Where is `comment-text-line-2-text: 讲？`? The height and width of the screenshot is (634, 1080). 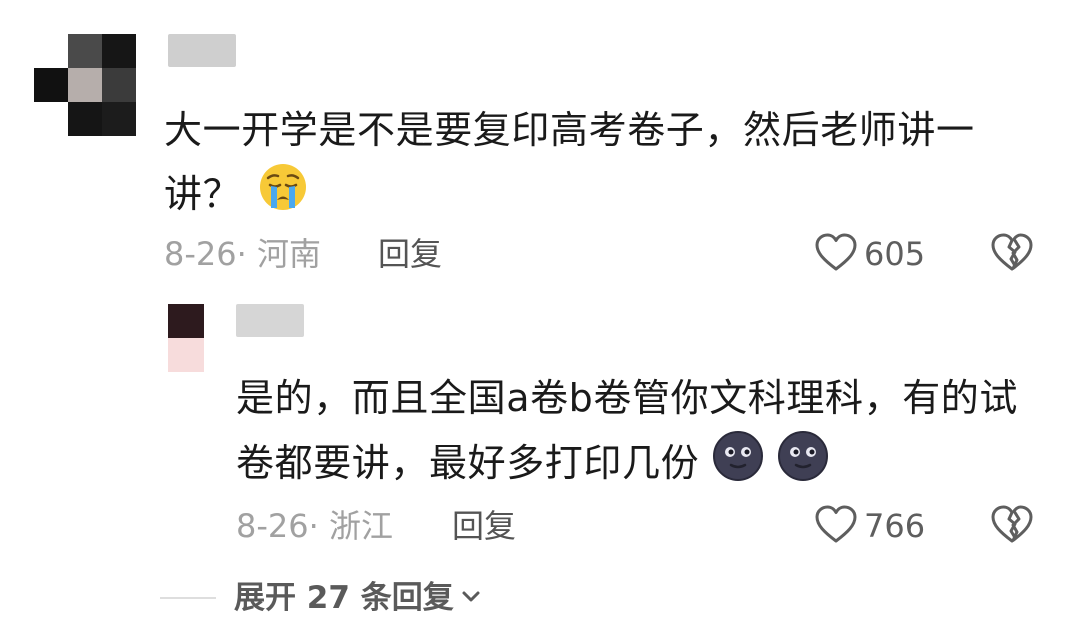
comment-text-line-2-text: 讲？ is located at coordinates (203, 194).